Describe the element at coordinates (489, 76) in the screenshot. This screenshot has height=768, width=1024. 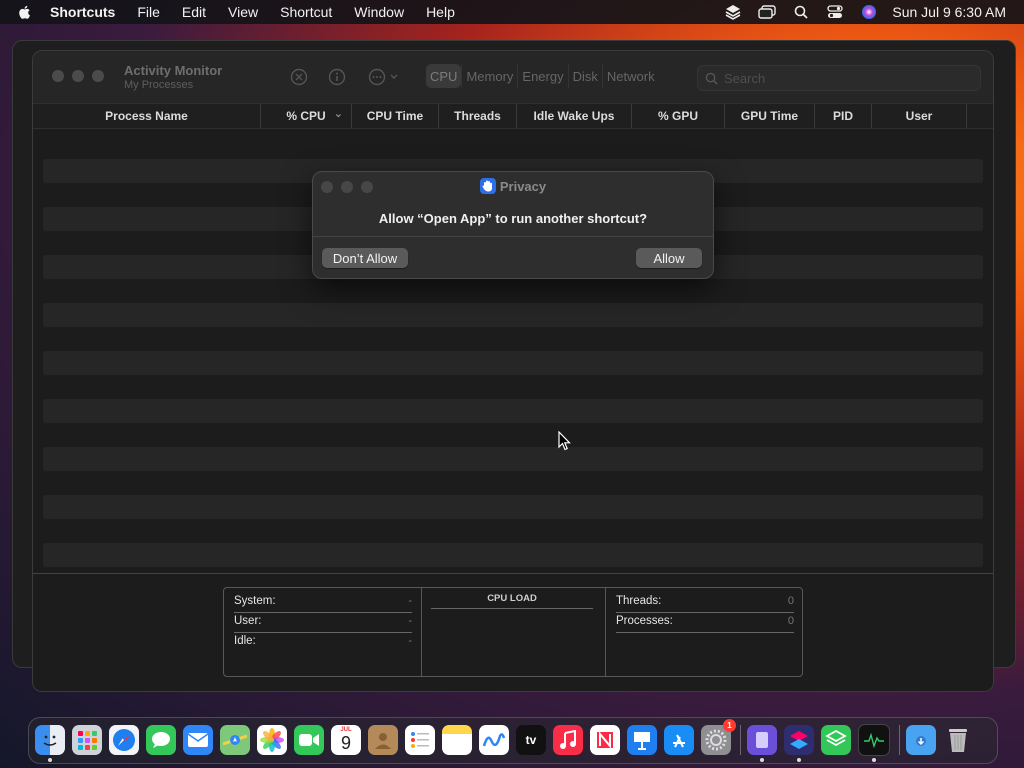
I see `tab-memory: Memory` at that location.